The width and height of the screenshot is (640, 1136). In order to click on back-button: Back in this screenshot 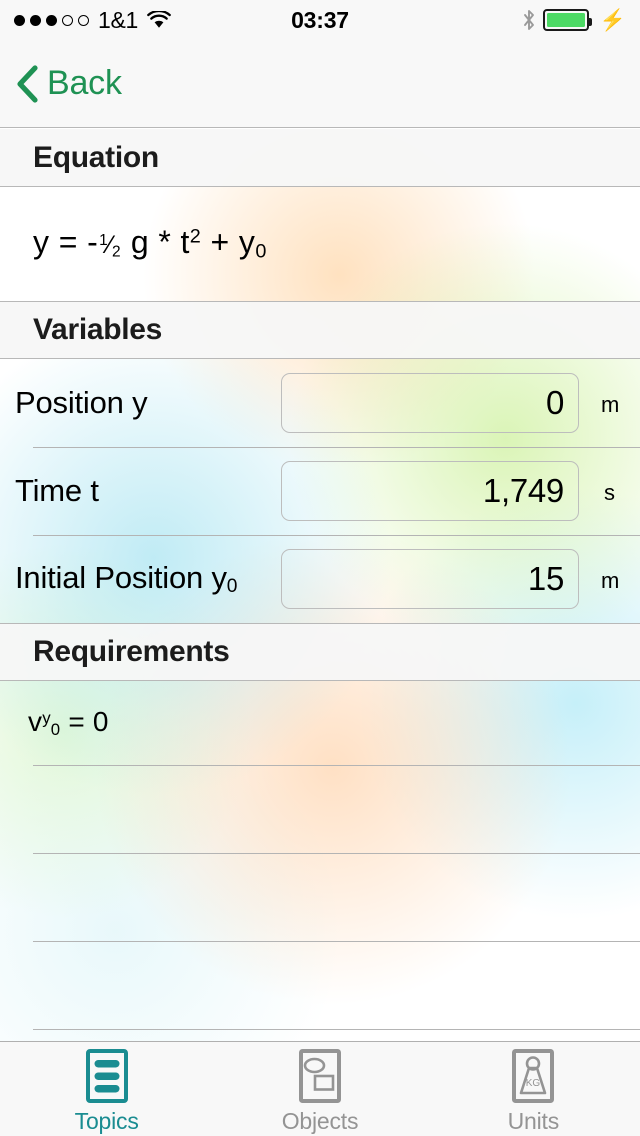, I will do `click(72, 83)`.